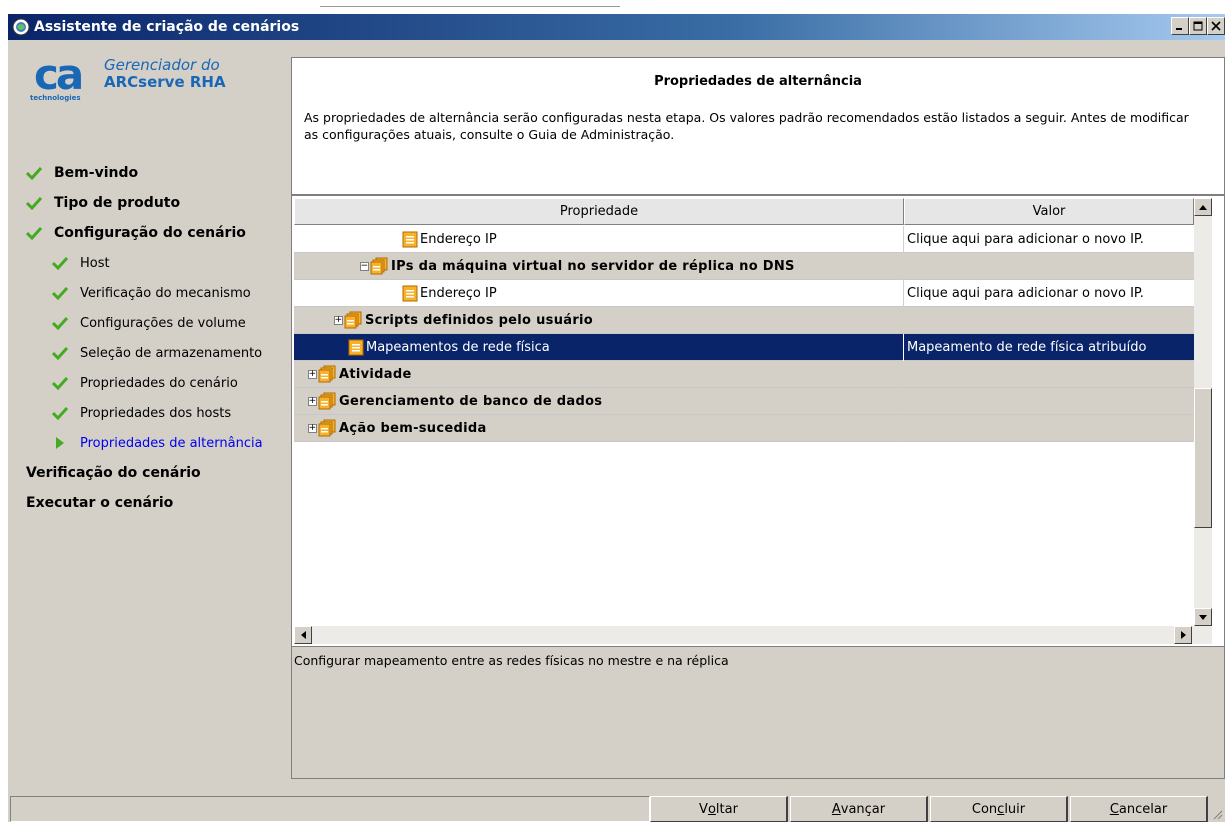  Describe the element at coordinates (1203, 207) in the screenshot. I see `scroll-up-icon` at that location.